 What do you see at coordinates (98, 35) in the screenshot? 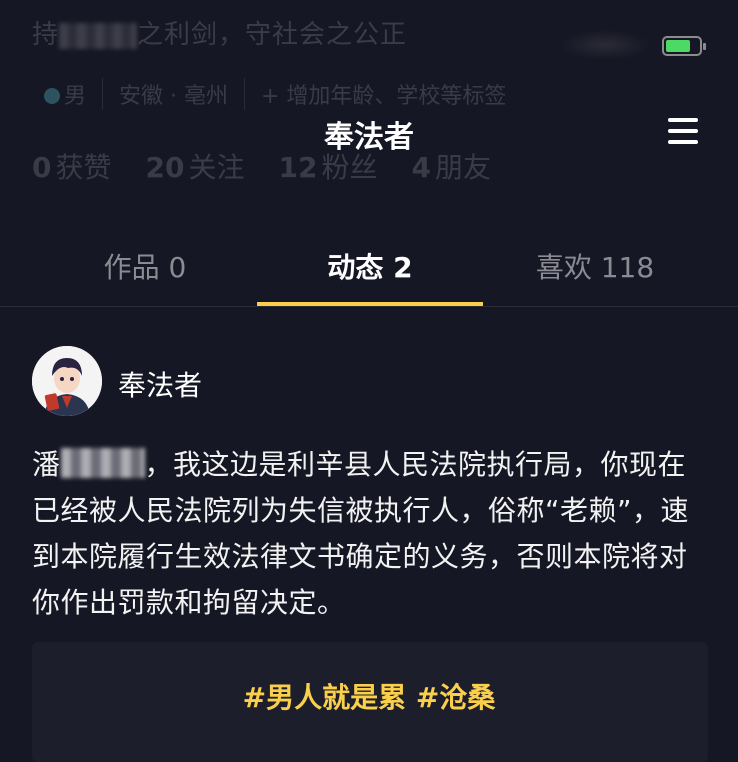
I see `blurred-text` at bounding box center [98, 35].